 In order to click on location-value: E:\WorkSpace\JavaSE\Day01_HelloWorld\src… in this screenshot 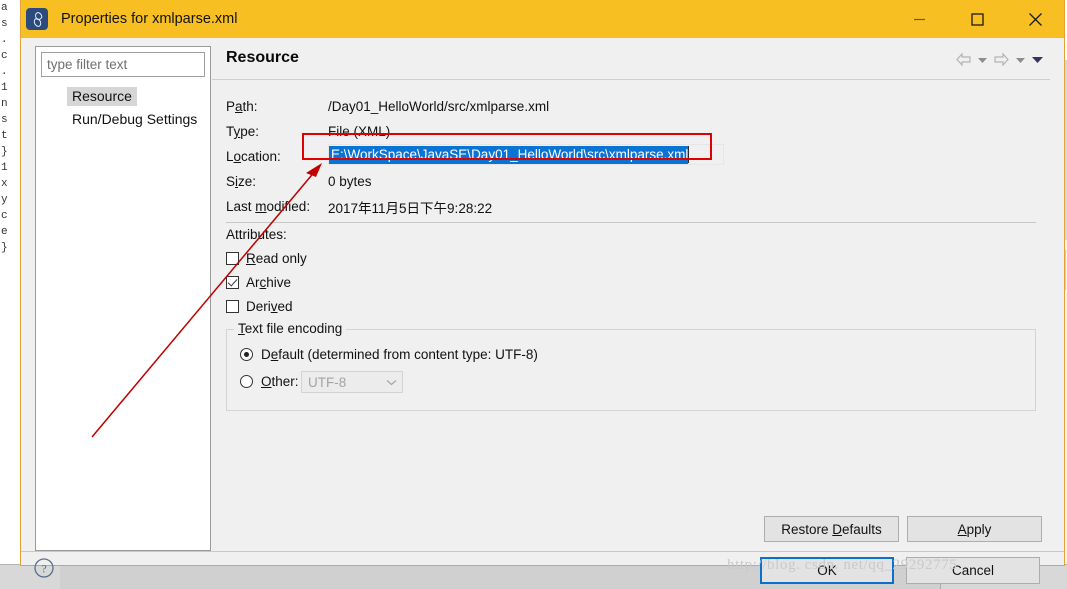, I will do `click(509, 154)`.